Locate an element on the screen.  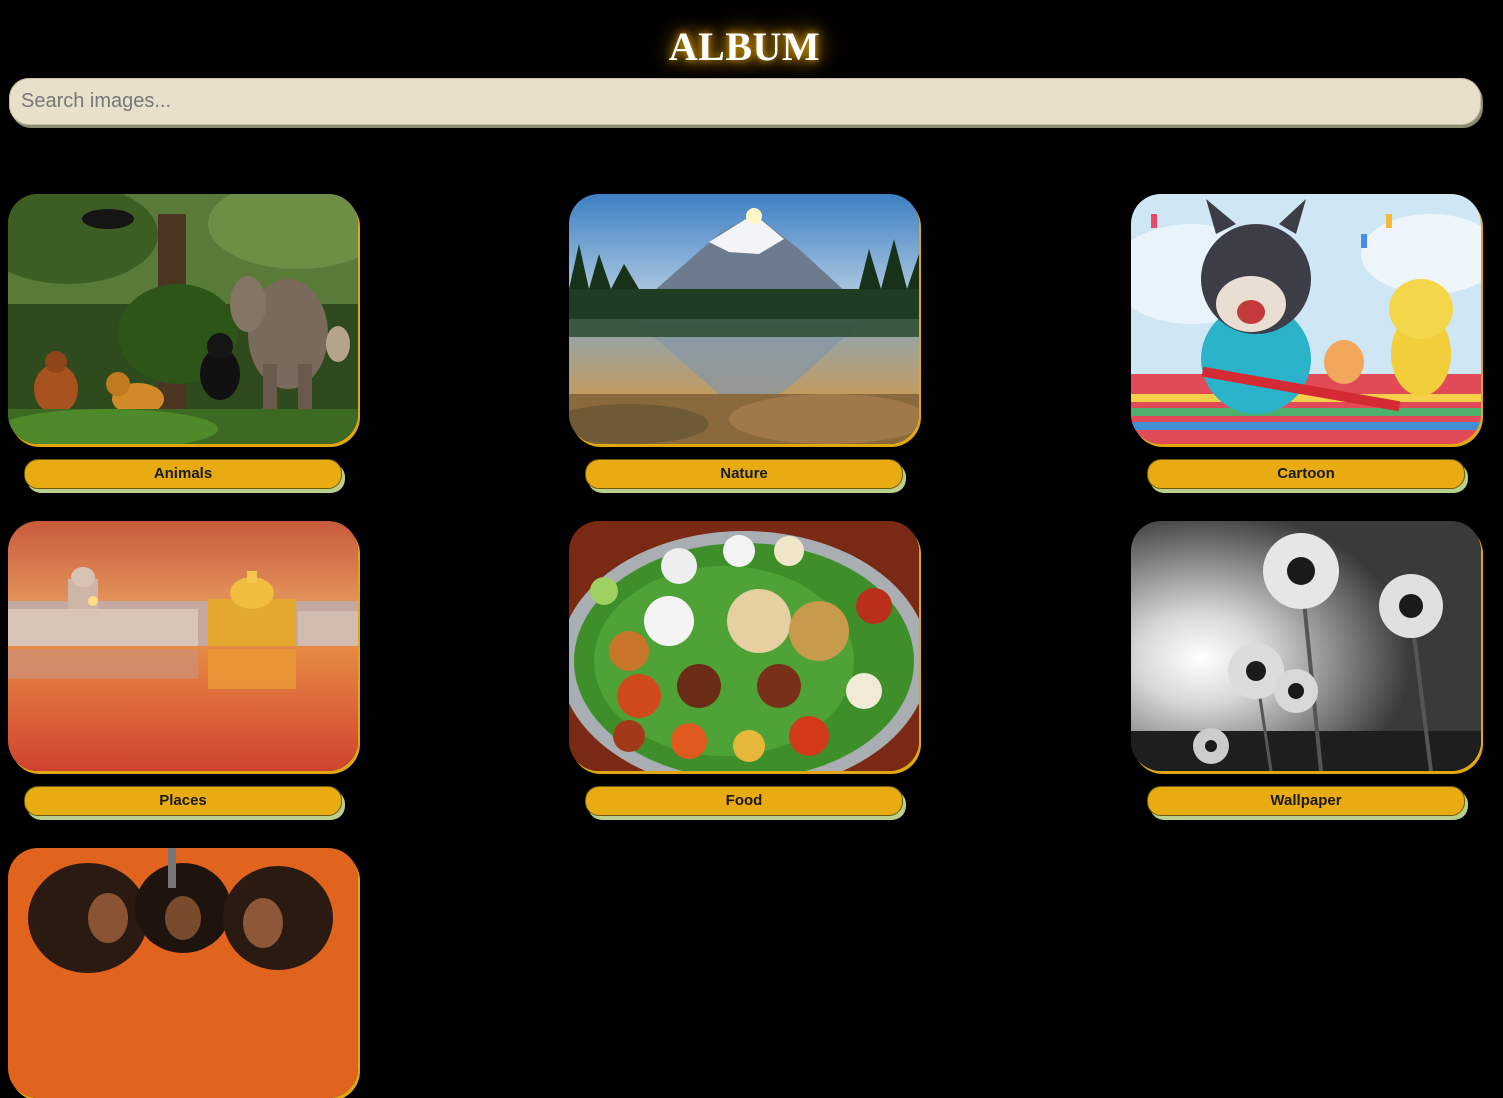
page-title: ALBUM is located at coordinates (744, 46).